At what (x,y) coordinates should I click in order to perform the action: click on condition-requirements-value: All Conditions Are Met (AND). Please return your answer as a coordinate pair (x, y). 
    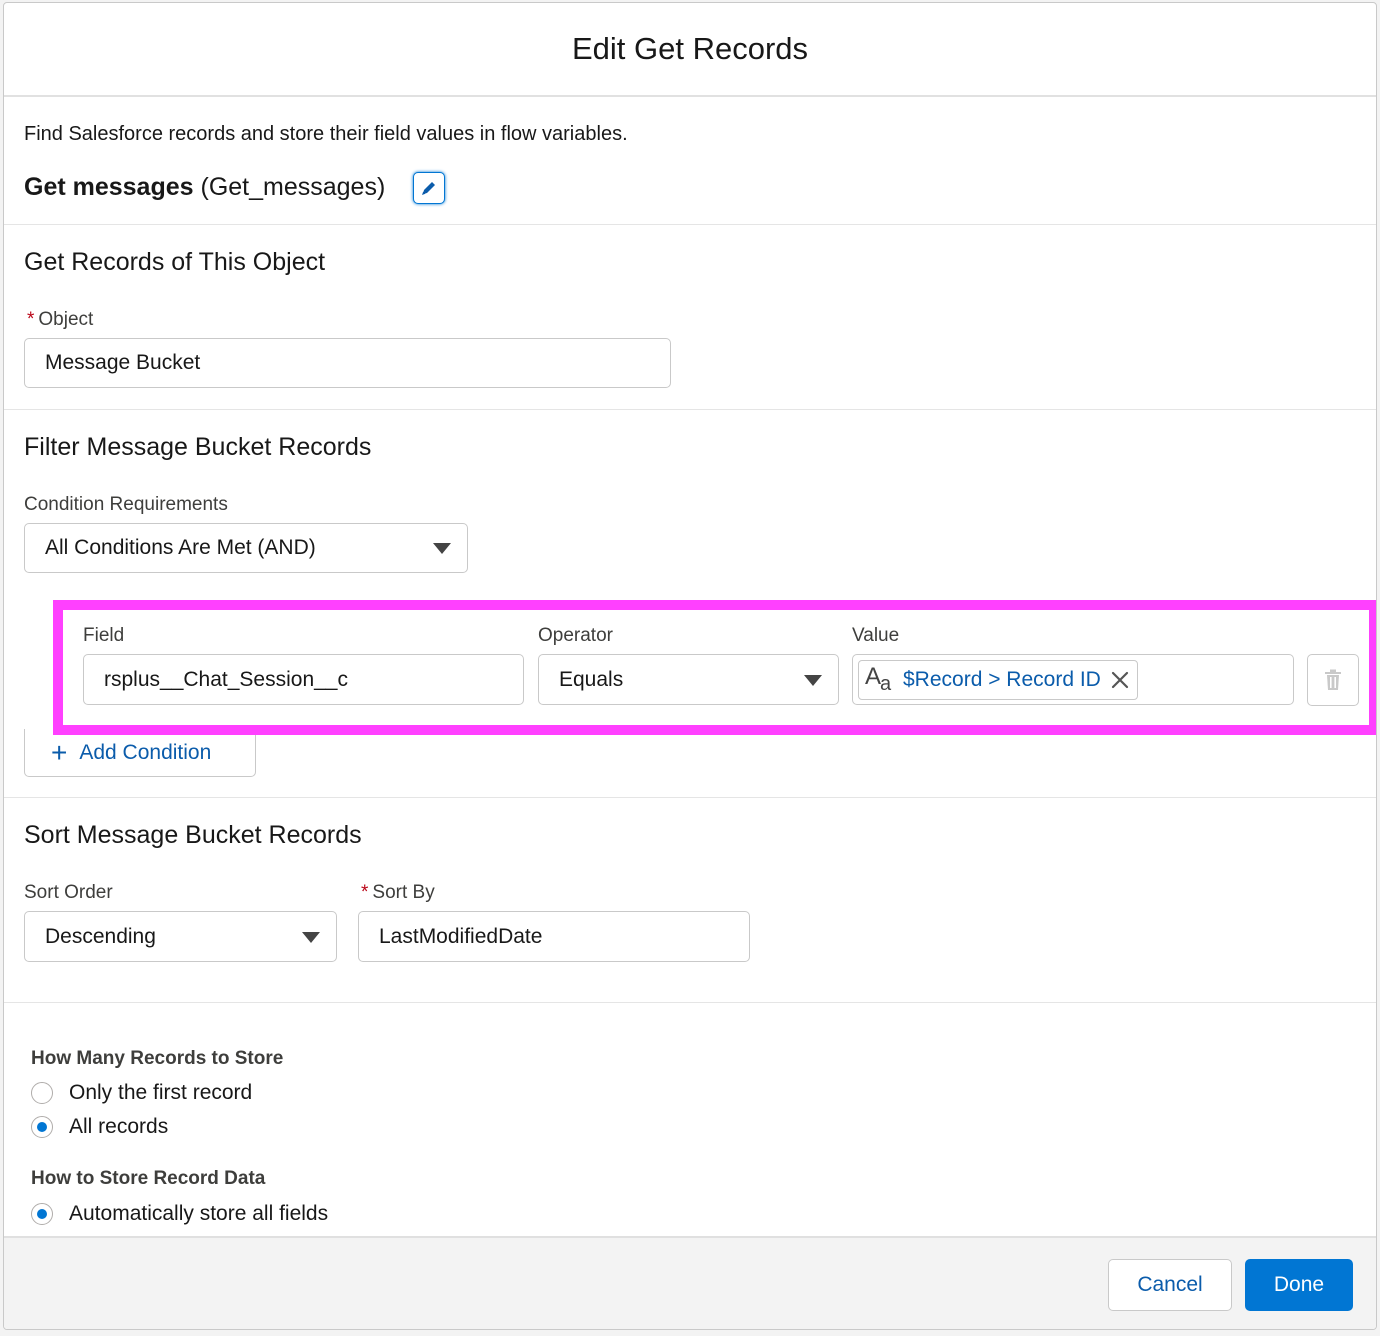
    Looking at the image, I should click on (180, 547).